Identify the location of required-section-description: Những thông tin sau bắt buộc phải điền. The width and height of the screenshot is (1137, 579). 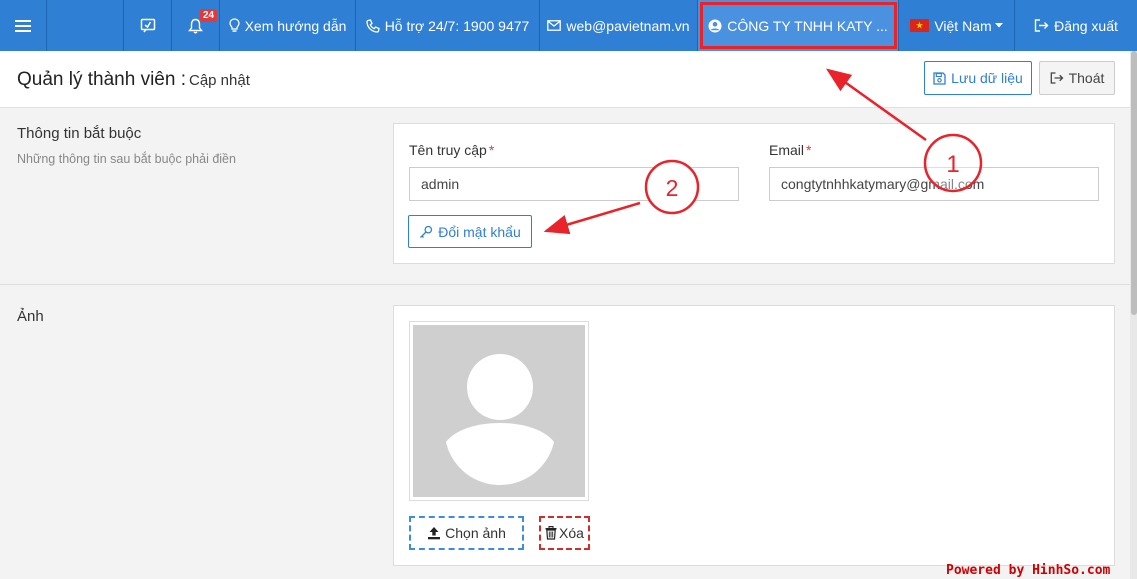
(126, 159).